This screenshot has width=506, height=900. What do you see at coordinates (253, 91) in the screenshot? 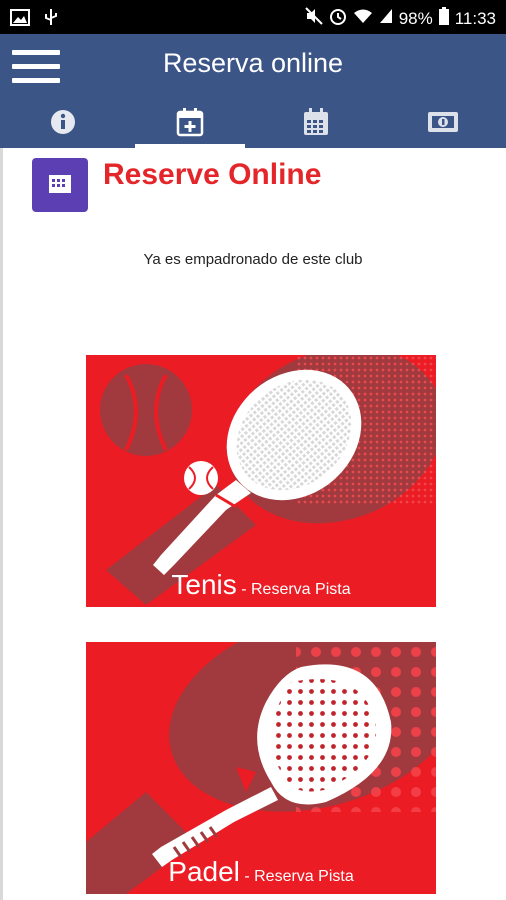
I see `app-bar: Reserva online` at bounding box center [253, 91].